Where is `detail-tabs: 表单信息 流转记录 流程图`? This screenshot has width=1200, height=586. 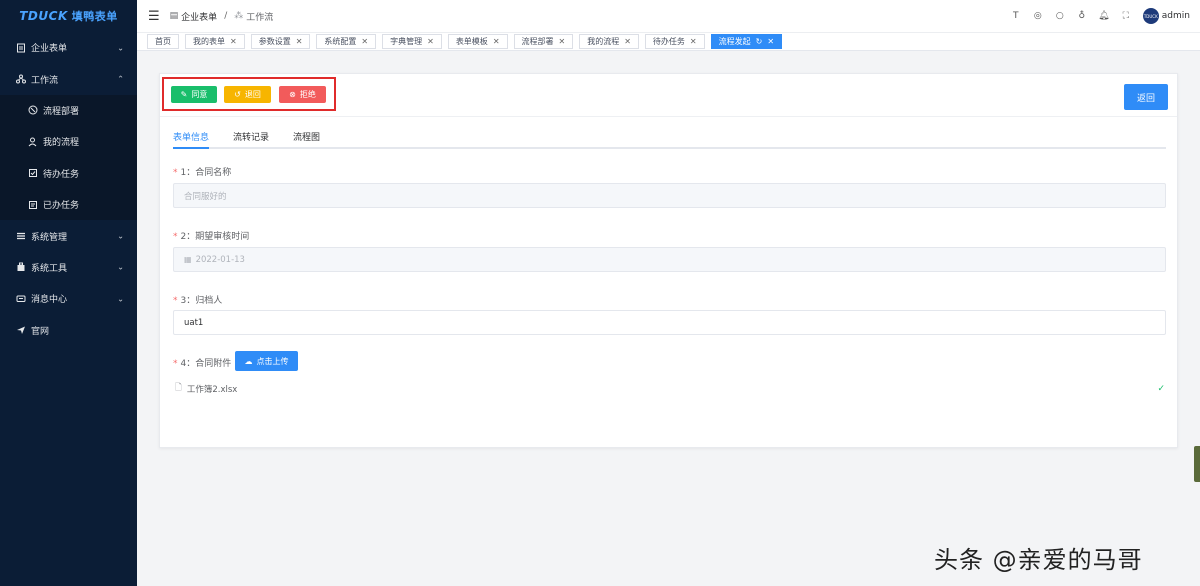 detail-tabs: 表单信息 流转记录 流程图 is located at coordinates (669, 139).